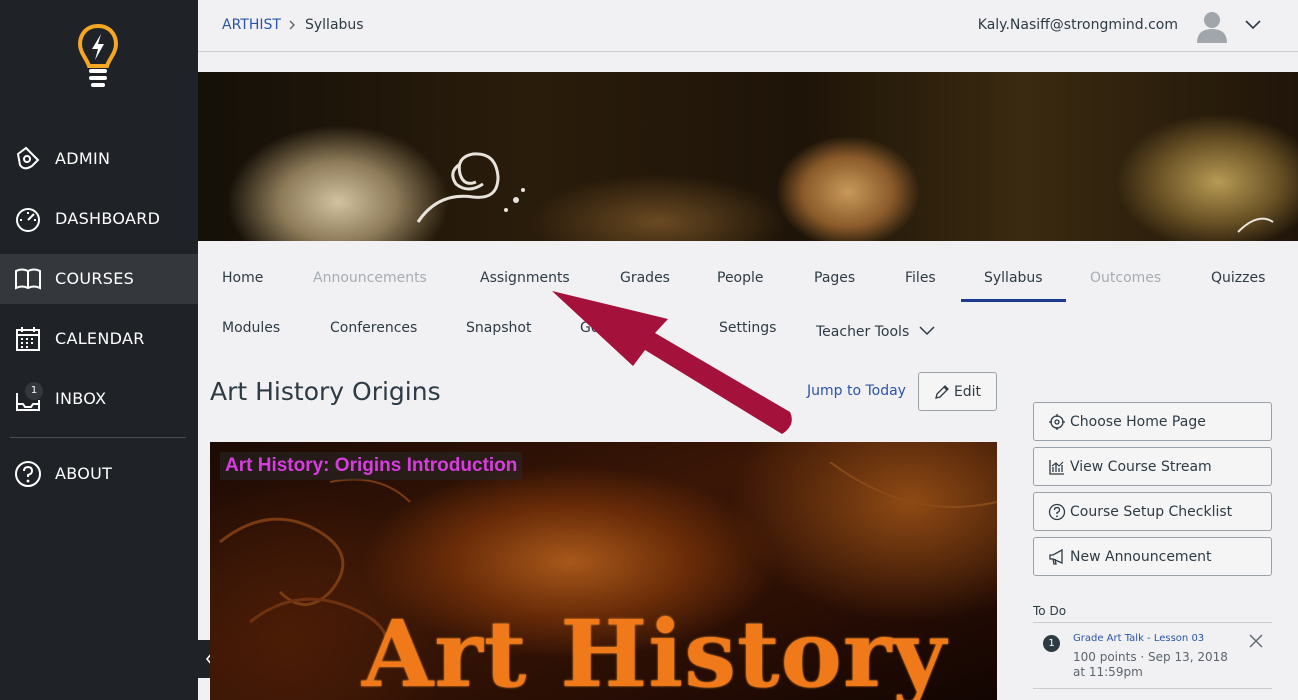 The width and height of the screenshot is (1298, 700). Describe the element at coordinates (1050, 611) in the screenshot. I see `todo-heading: To Do` at that location.